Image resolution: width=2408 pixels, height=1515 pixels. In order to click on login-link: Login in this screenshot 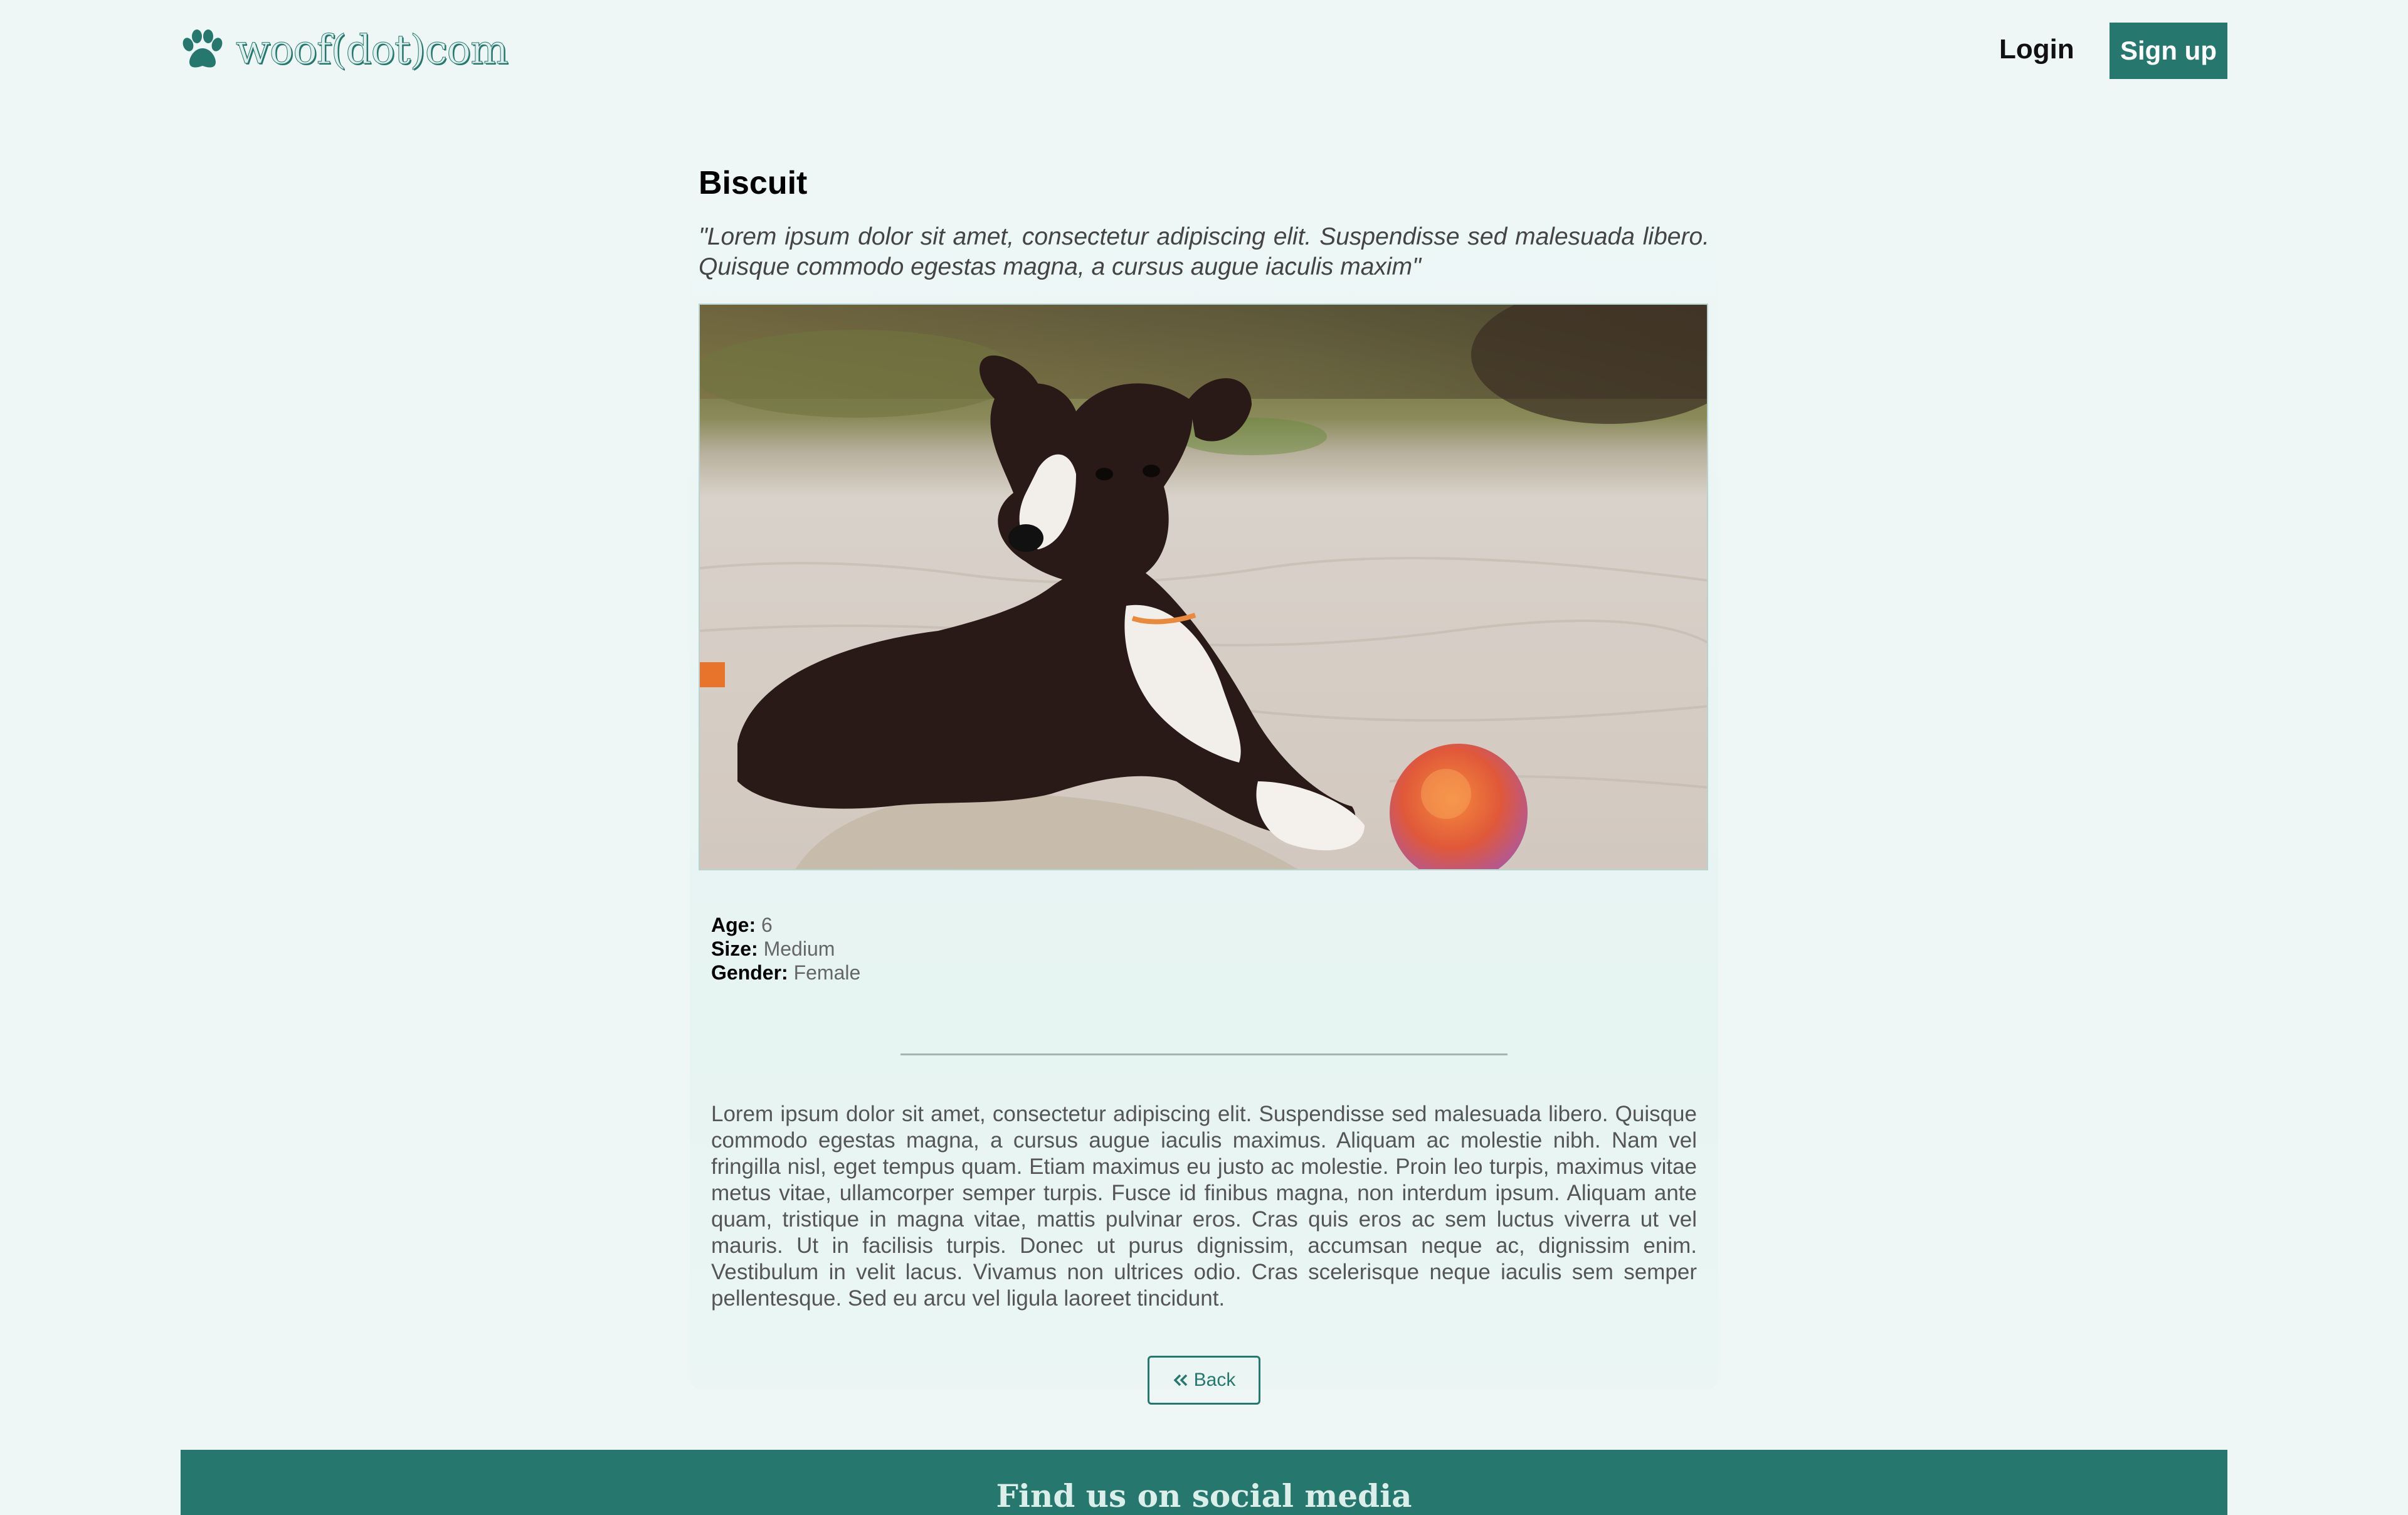, I will do `click(2036, 49)`.